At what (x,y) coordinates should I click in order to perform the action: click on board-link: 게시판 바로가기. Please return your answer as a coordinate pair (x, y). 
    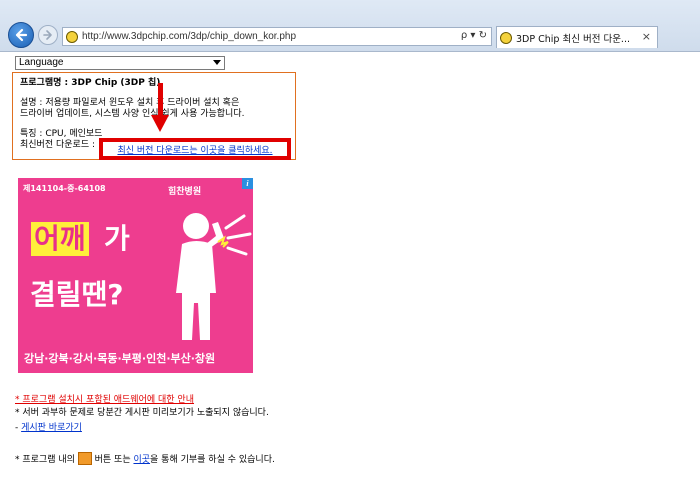
    Looking at the image, I should click on (51, 428).